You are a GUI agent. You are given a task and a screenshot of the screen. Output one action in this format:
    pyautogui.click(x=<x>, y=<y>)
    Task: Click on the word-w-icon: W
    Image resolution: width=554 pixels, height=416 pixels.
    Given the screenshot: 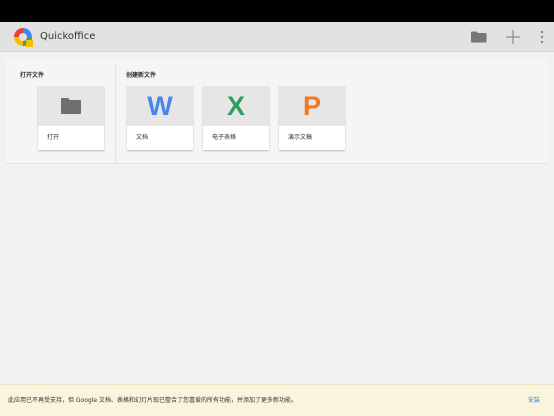 What is the action you would take?
    pyautogui.click(x=160, y=105)
    